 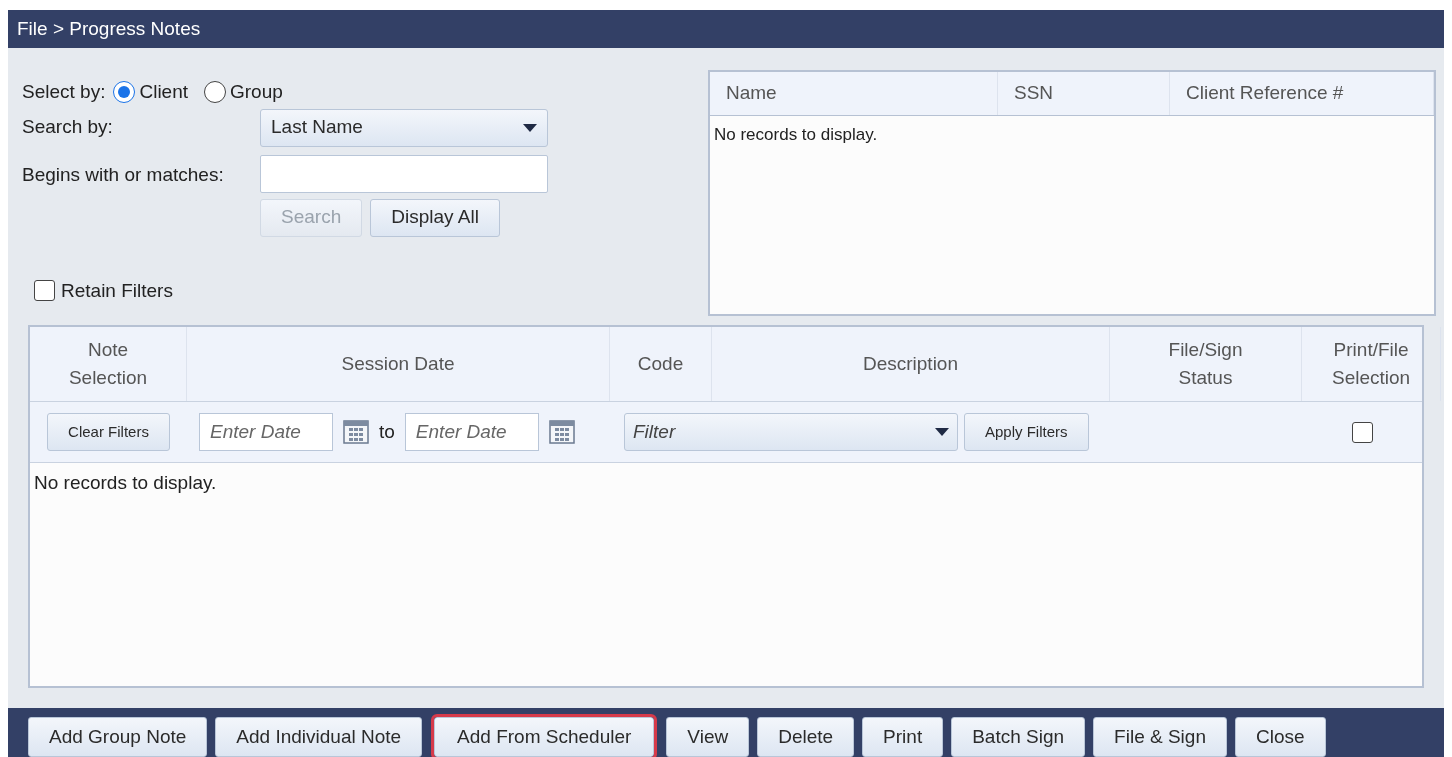 I want to click on column-header: Print/File Selection, so click(x=1372, y=364).